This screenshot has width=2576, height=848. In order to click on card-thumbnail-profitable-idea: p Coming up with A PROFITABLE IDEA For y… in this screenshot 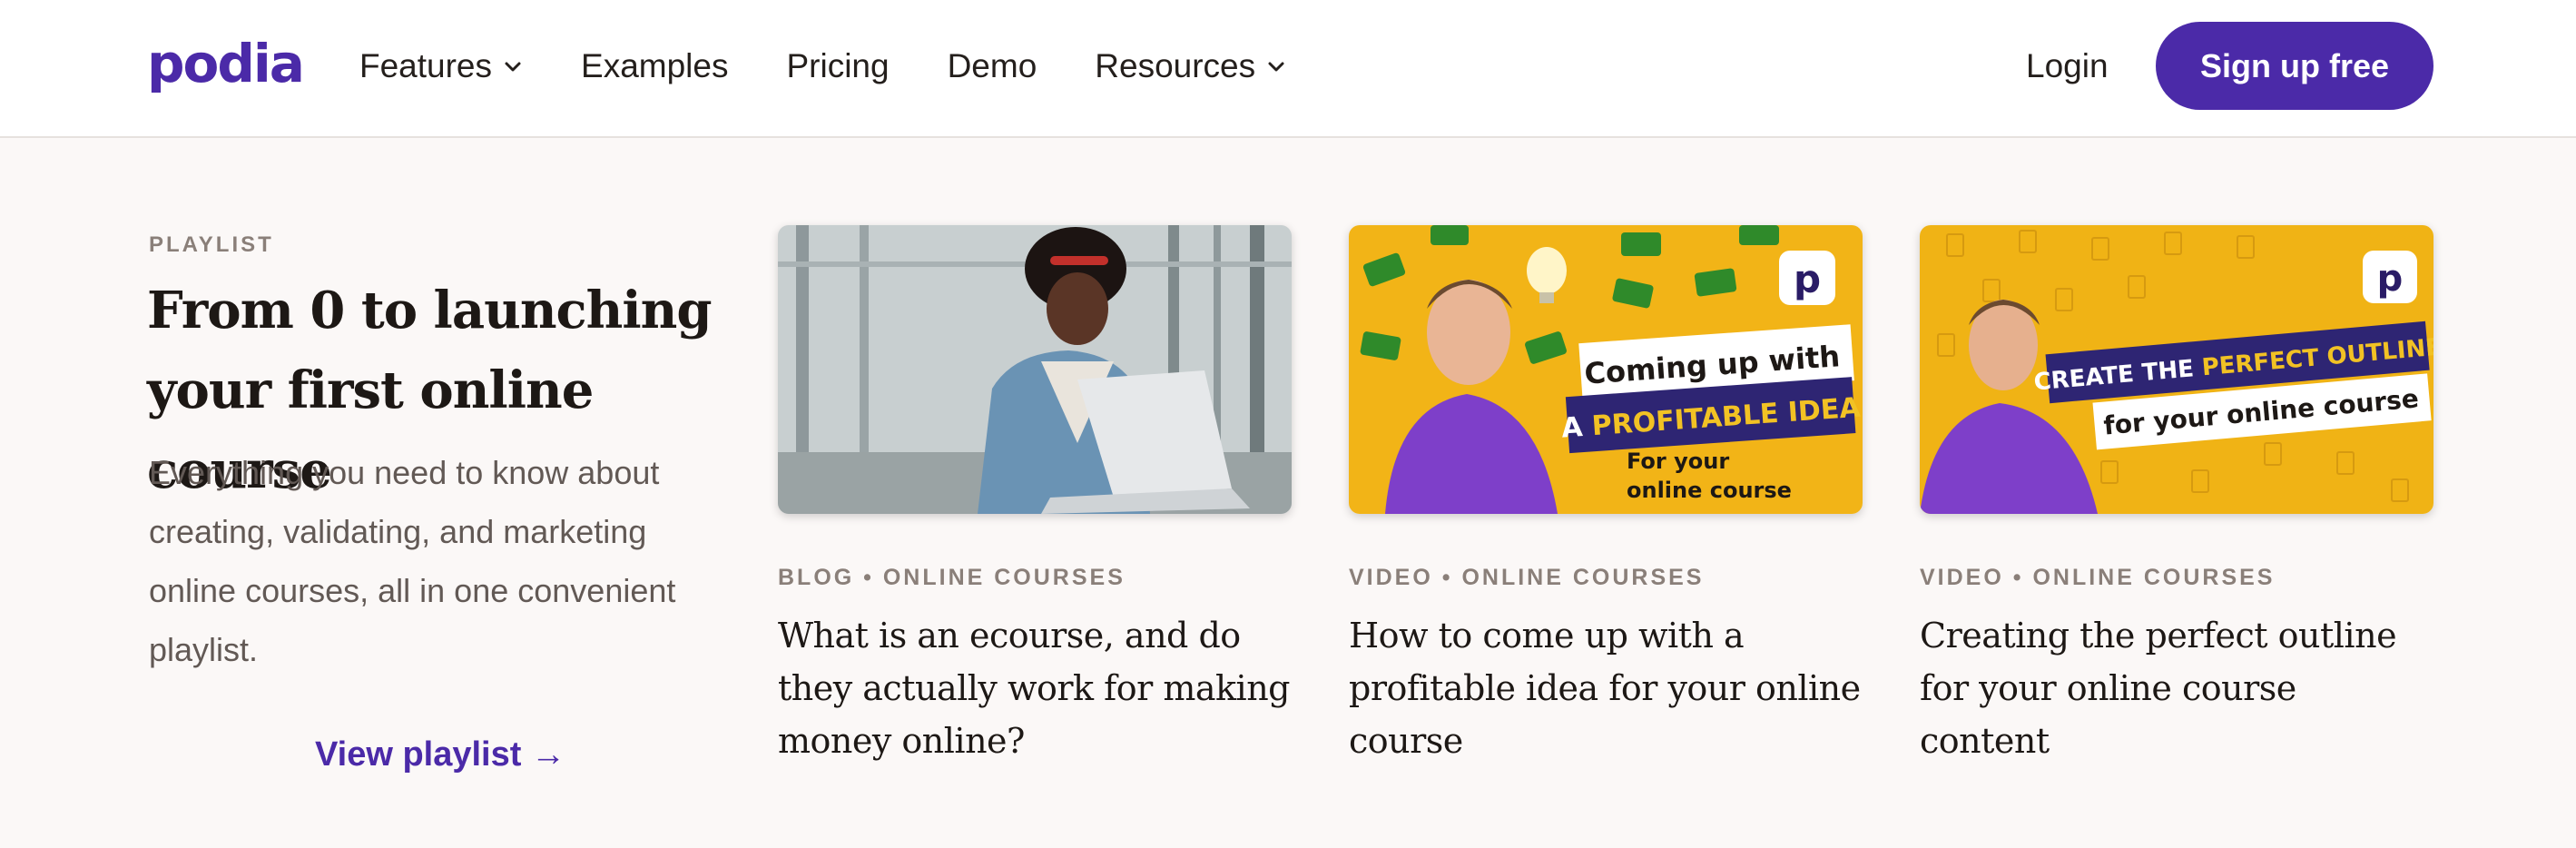, I will do `click(1606, 369)`.